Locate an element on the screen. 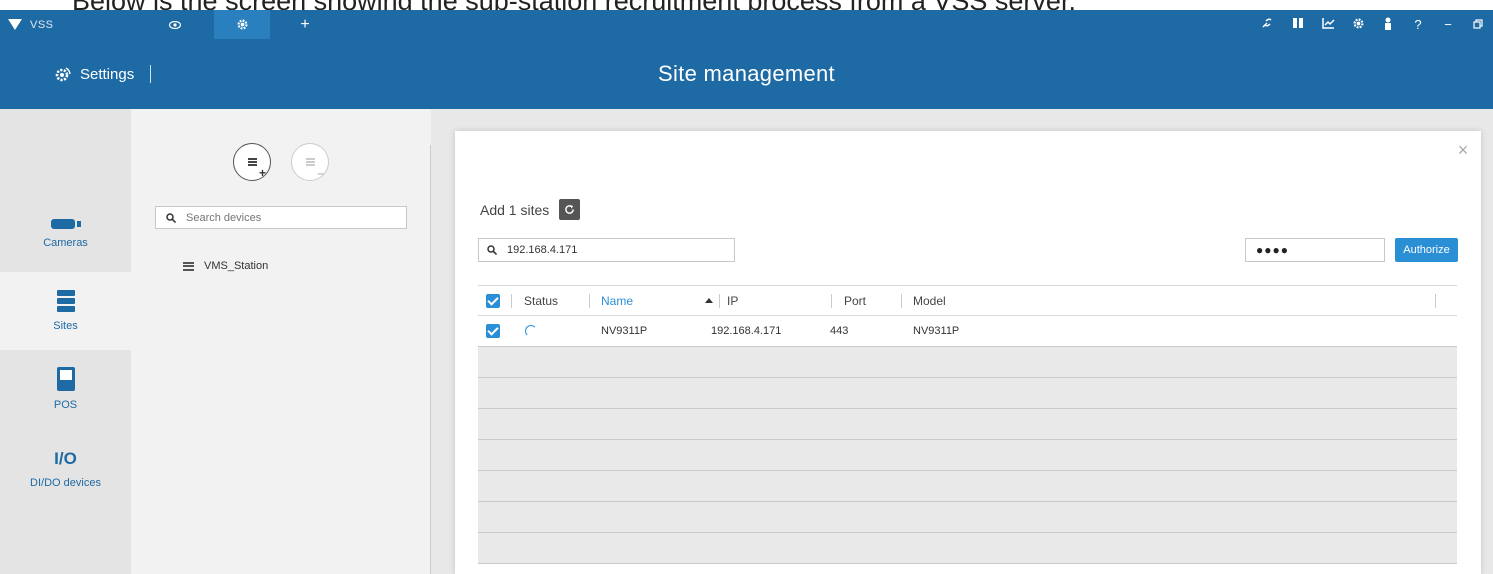 This screenshot has width=1493, height=574. refresh-button is located at coordinates (570, 209).